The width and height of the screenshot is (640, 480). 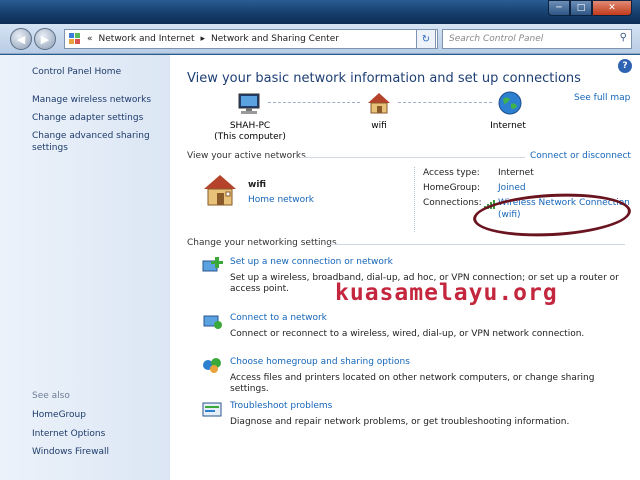 I want to click on homegroup-icon, so click(x=212, y=365).